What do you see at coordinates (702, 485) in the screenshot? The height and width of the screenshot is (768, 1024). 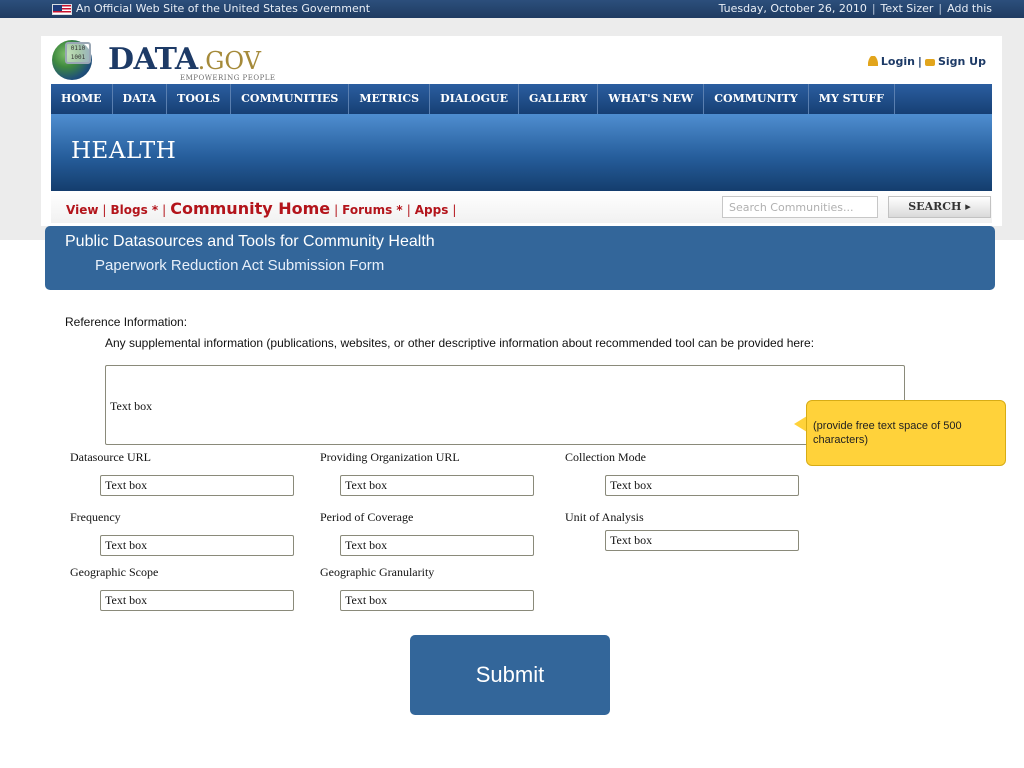 I see `collection-mode-field: Text box` at bounding box center [702, 485].